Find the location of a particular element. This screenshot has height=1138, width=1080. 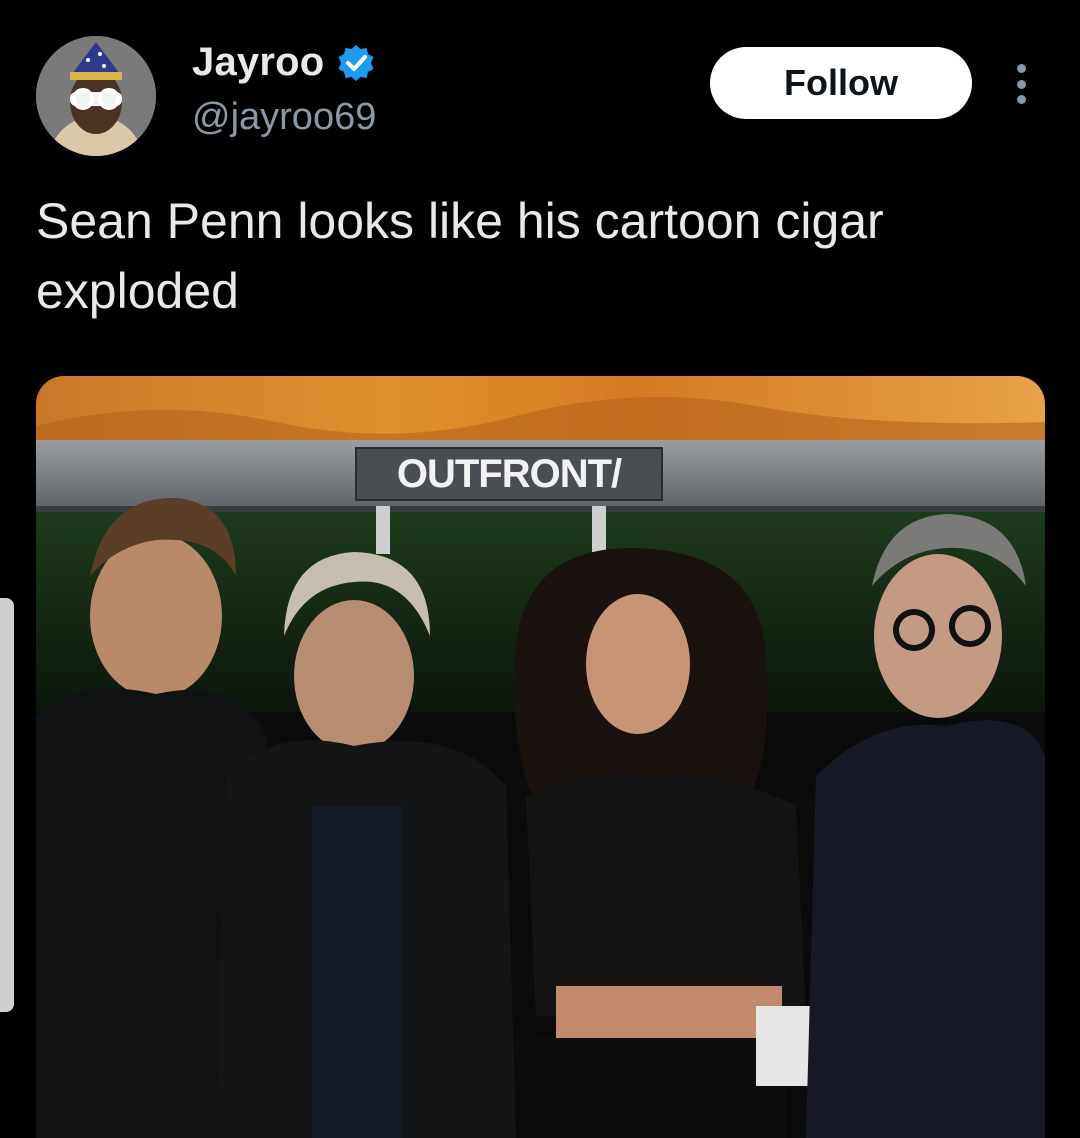

billboard-sign-text: OUTFRONT/ is located at coordinates (509, 473).